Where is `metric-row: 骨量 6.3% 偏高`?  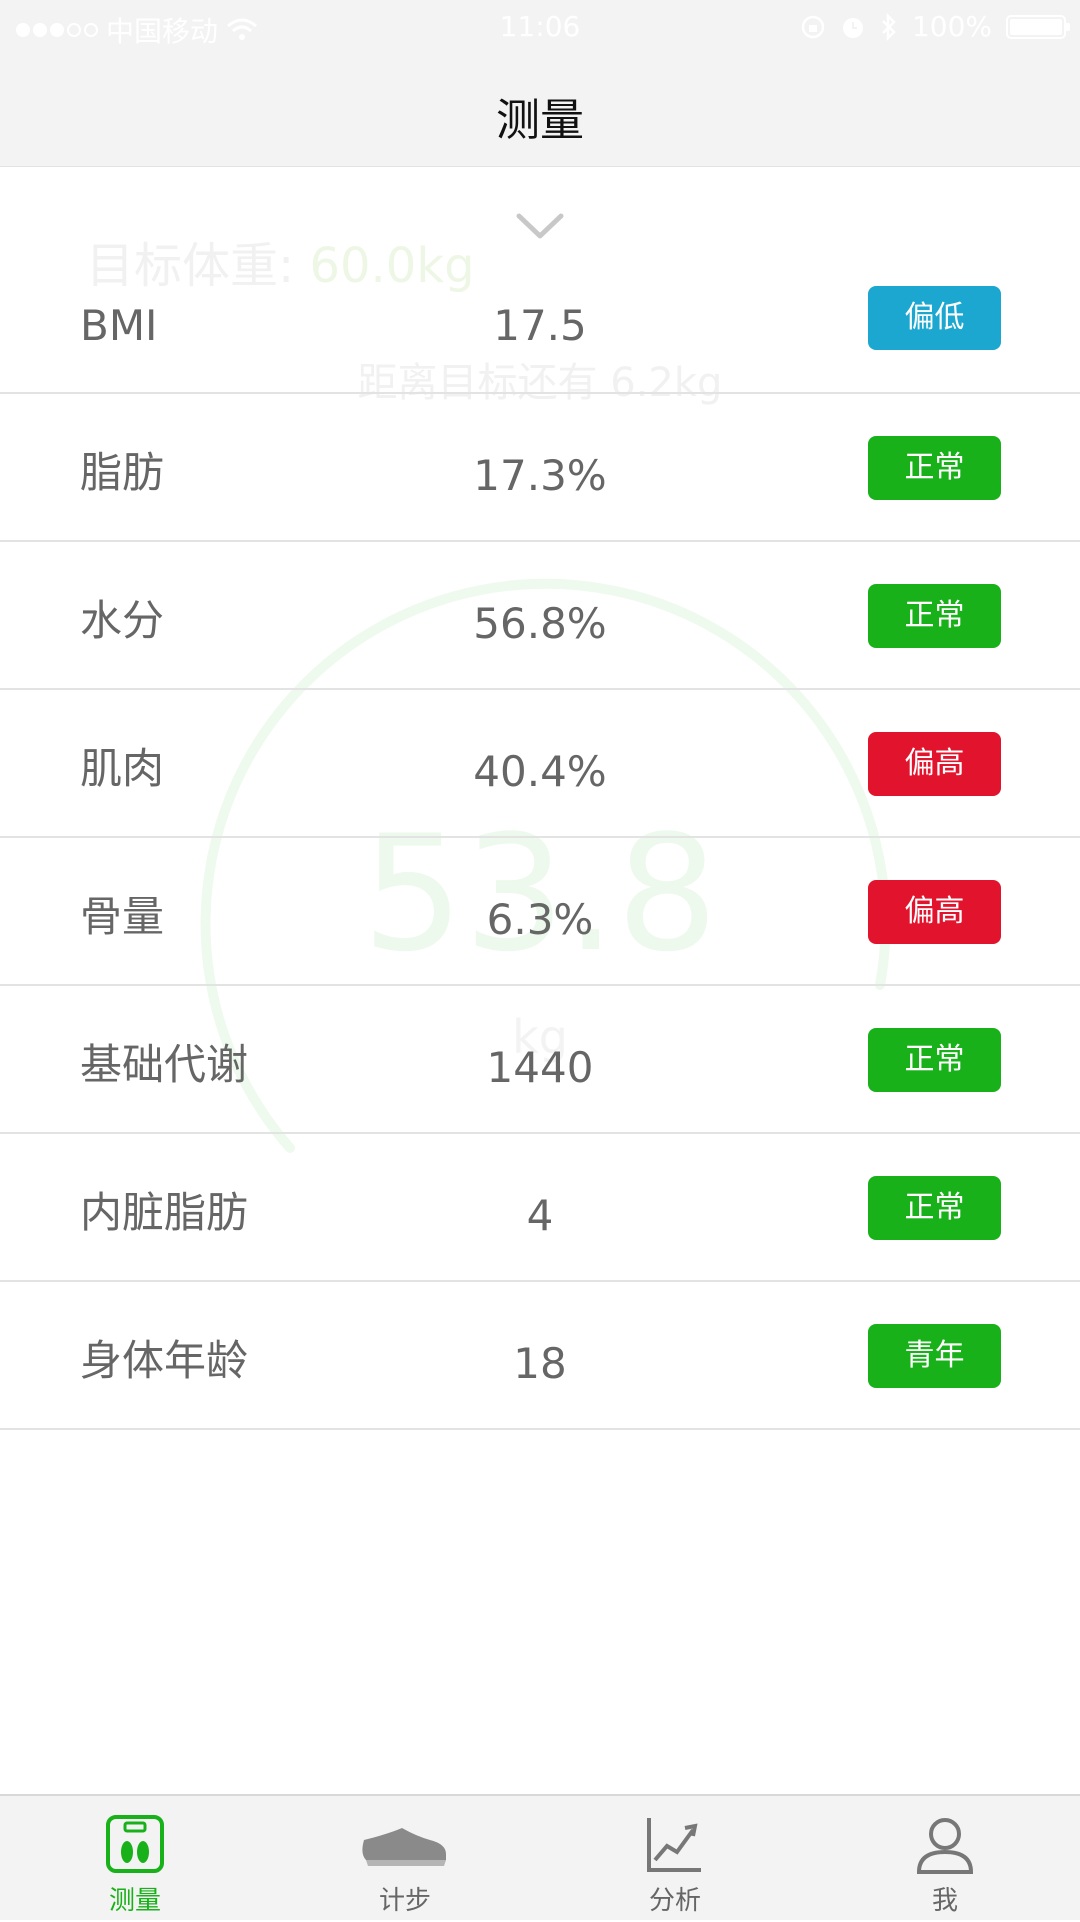
metric-row: 骨量 6.3% 偏高 is located at coordinates (540, 912).